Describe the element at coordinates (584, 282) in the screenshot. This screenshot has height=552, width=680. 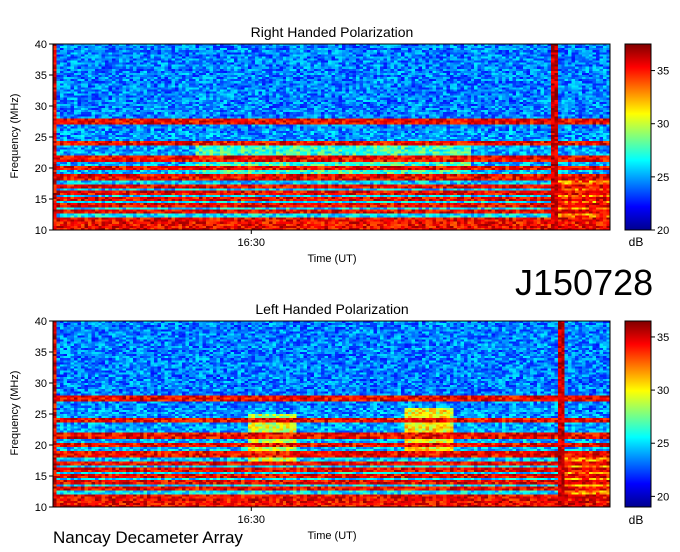
I see `observation-id: J150728` at that location.